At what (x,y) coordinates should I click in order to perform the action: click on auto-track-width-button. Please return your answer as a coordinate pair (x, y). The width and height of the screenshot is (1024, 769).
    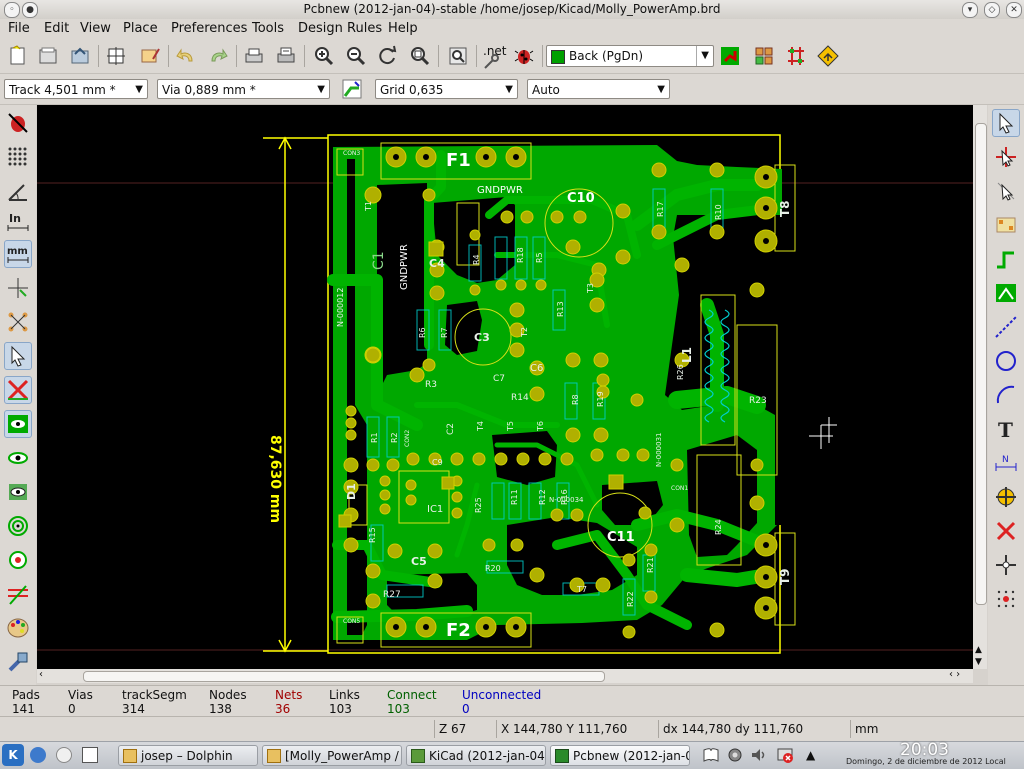
    Looking at the image, I should click on (352, 89).